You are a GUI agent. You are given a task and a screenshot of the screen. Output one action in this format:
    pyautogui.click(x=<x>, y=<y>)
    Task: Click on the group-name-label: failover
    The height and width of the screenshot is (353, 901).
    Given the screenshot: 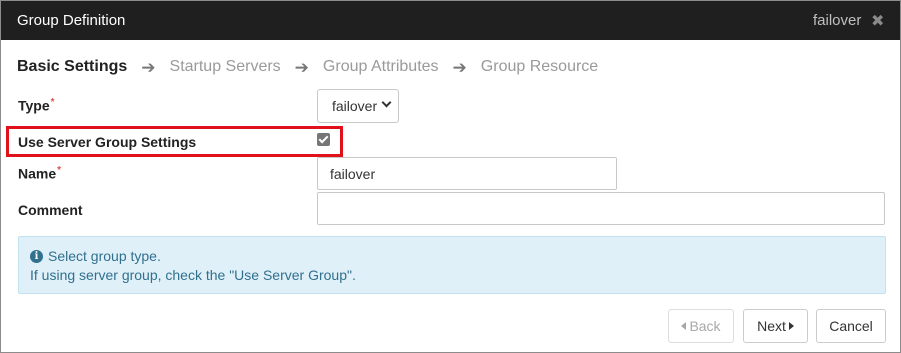 What is the action you would take?
    pyautogui.click(x=837, y=20)
    